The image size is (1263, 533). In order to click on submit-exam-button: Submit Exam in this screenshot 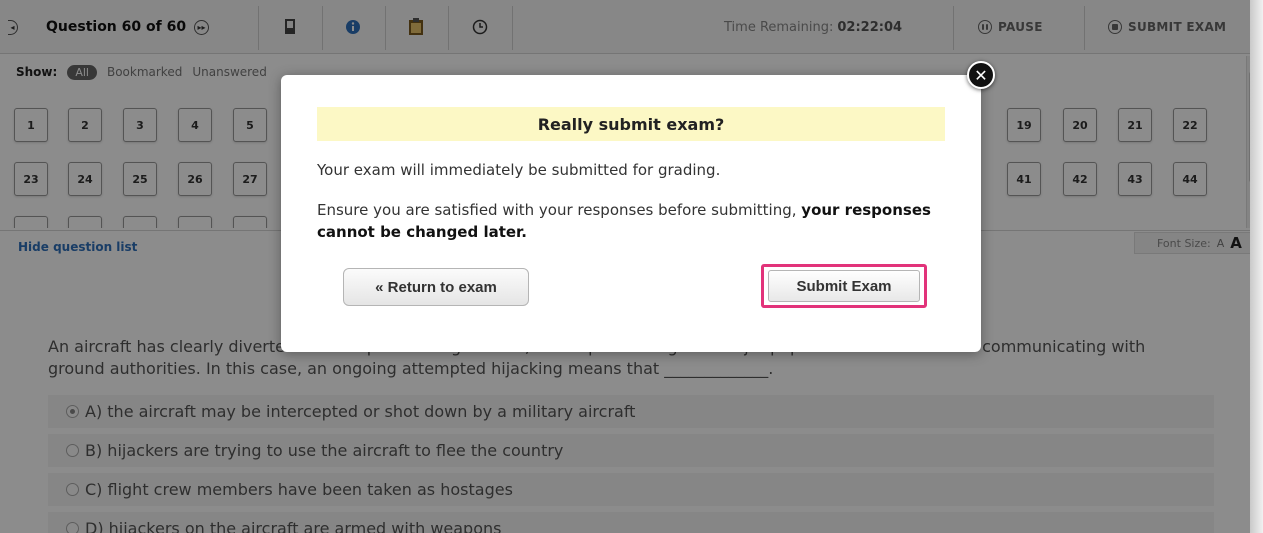, I will do `click(844, 286)`.